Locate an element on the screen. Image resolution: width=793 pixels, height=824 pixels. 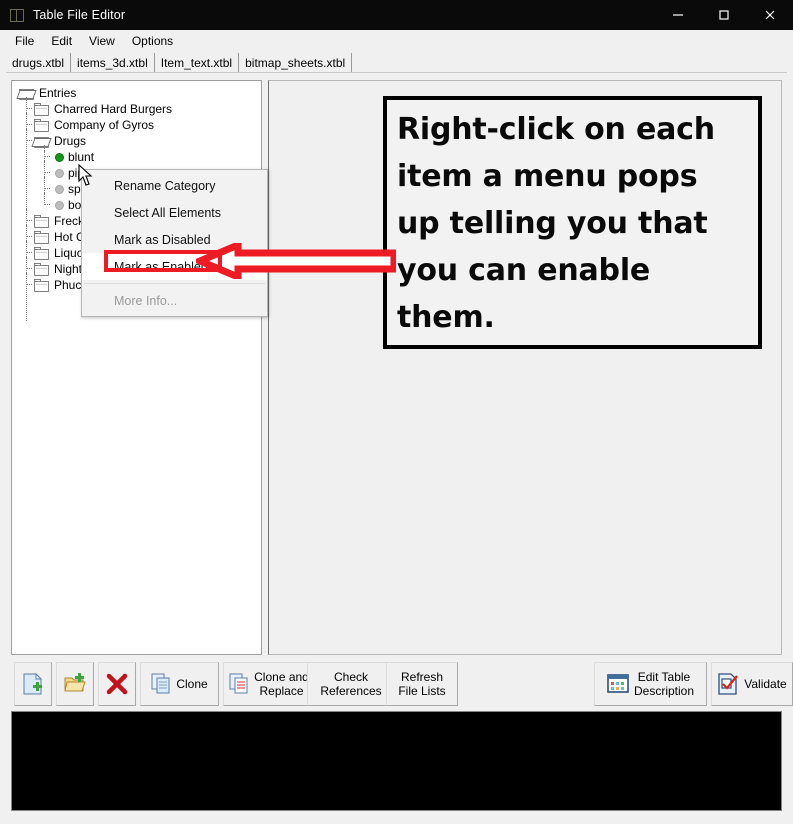
tab-item-text-xtbl: Item_text.xtbl is located at coordinates (197, 62).